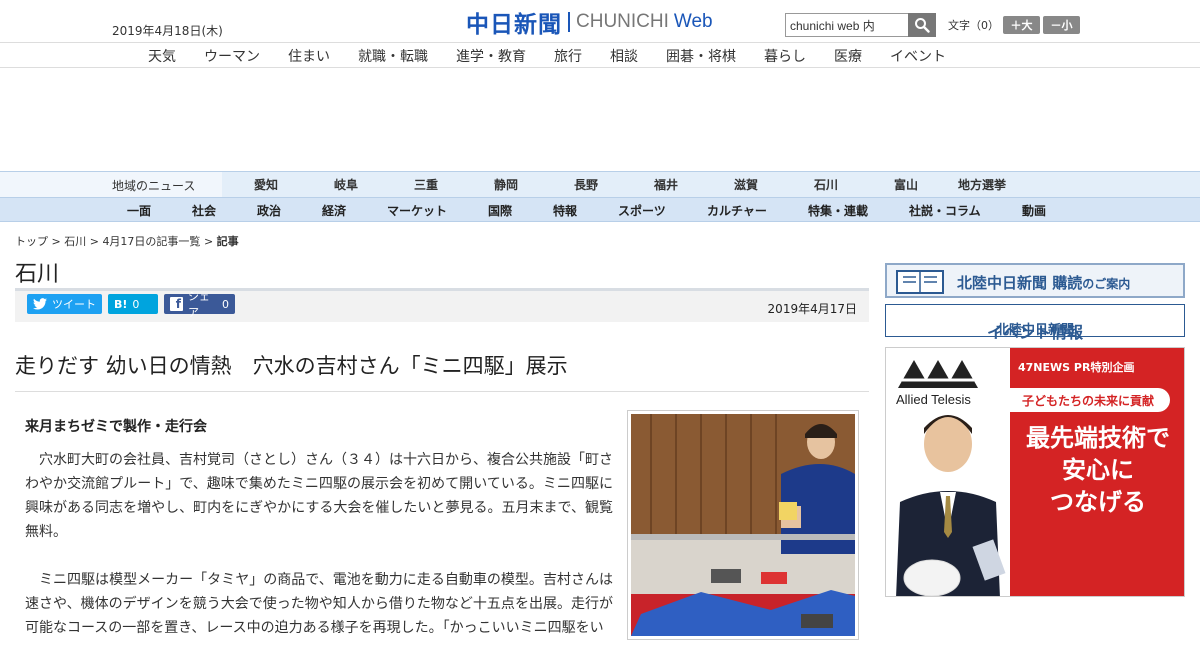 The height and width of the screenshot is (664, 1200). I want to click on region-nav: 地域のニュース 愛知 岐阜 三重 静岡 長野 福井 滋賀 石川 富山 地方選挙, so click(600, 184).